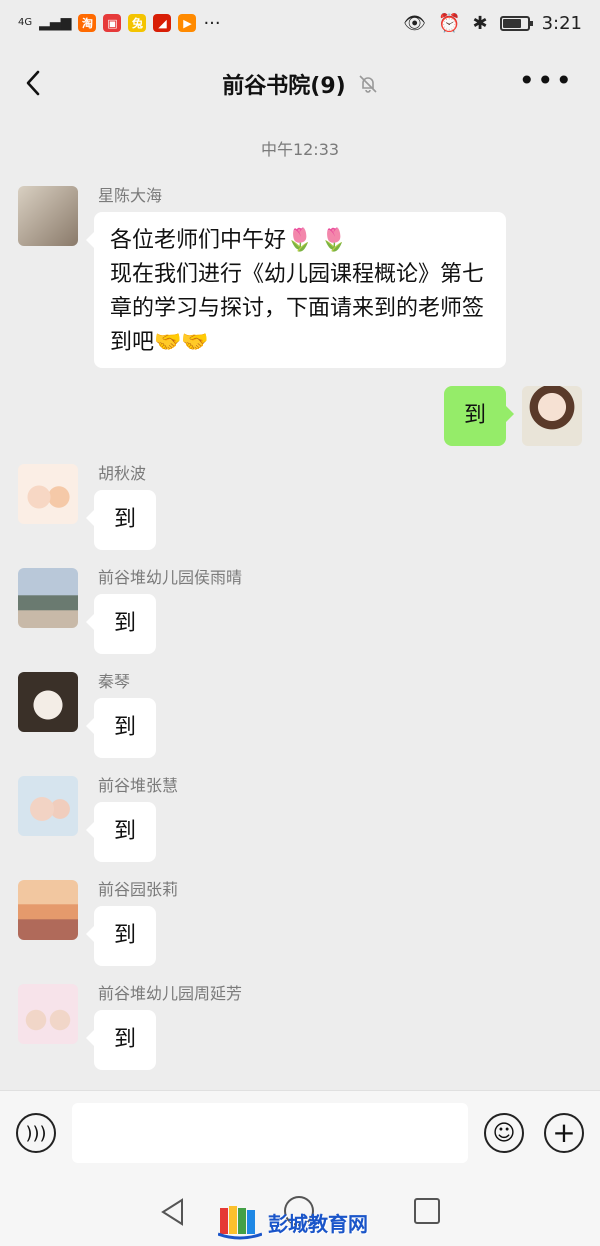 The height and width of the screenshot is (1246, 600). I want to click on add-attachment-icon: +, so click(564, 1133).